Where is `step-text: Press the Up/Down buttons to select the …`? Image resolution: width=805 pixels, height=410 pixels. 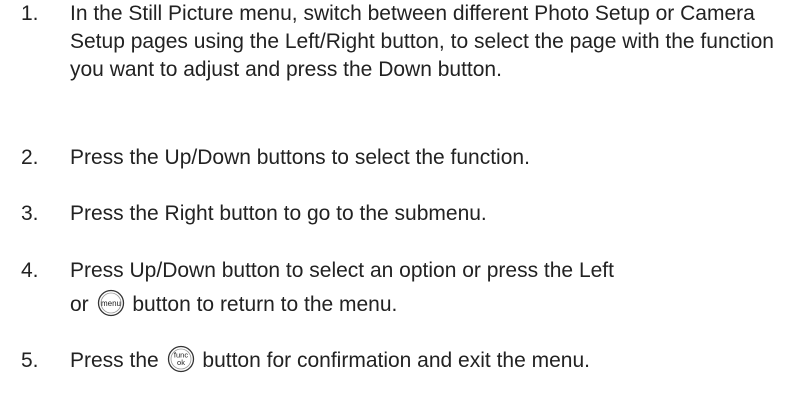 step-text: Press the Up/Down buttons to select the … is located at coordinates (300, 157).